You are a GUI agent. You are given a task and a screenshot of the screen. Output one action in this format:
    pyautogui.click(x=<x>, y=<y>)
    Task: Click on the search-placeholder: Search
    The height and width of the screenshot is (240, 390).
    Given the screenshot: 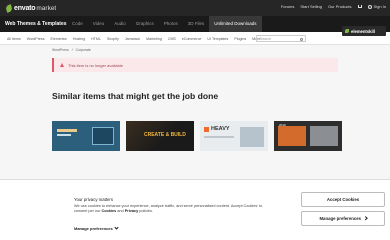 What is the action you would take?
    pyautogui.click(x=266, y=39)
    